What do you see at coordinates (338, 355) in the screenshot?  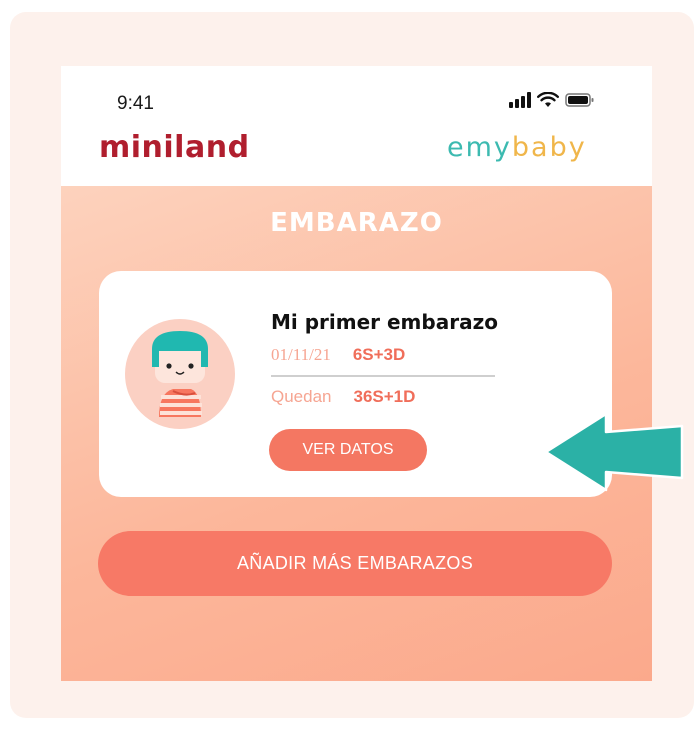 I see `pregnancy-date-row: 01/11/21 6S+3D` at bounding box center [338, 355].